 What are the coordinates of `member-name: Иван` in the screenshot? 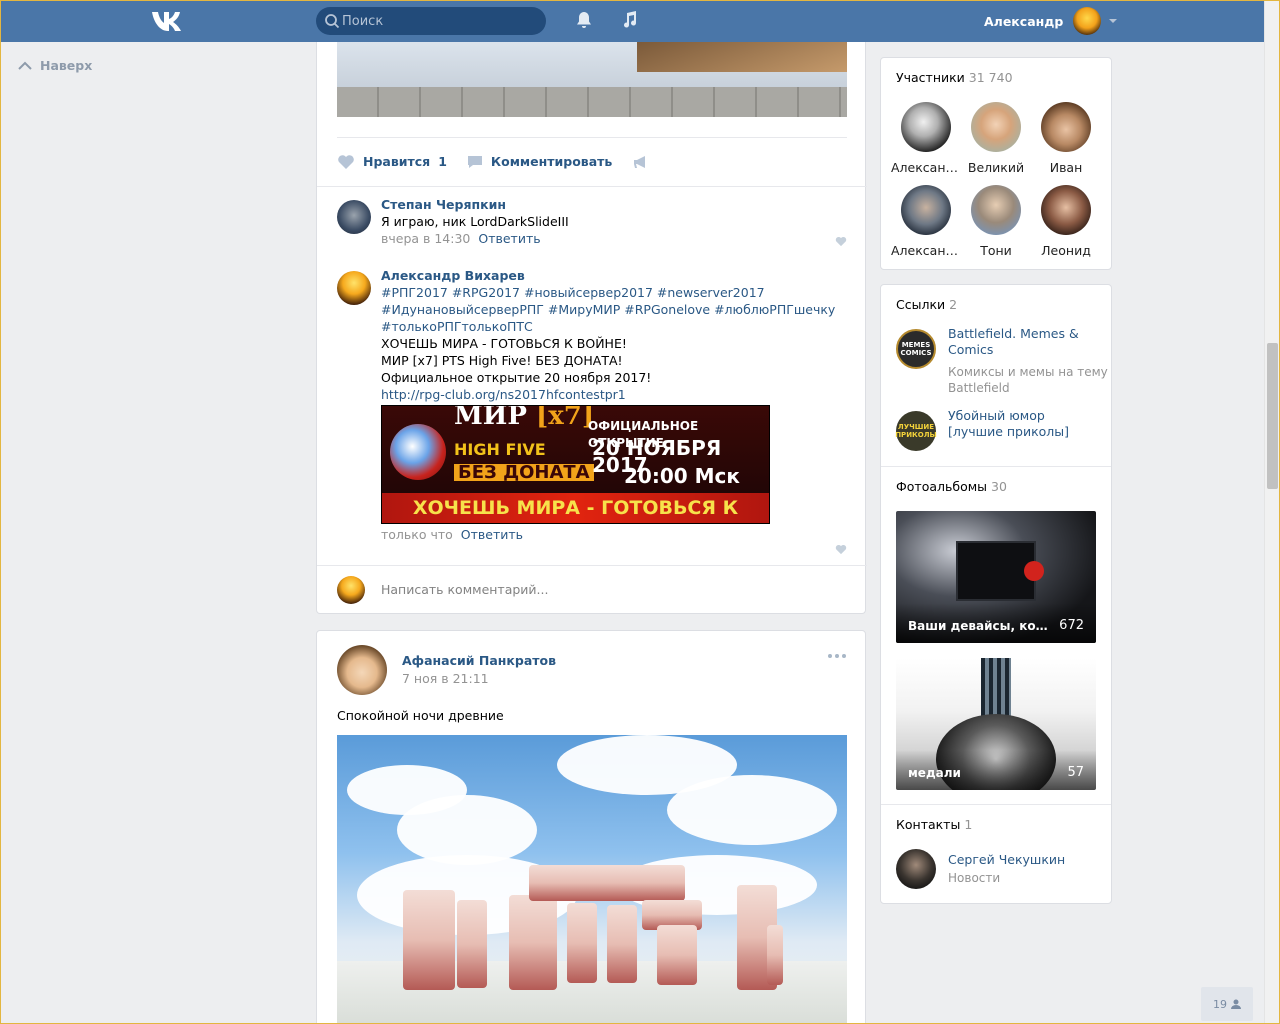 It's located at (1066, 167).